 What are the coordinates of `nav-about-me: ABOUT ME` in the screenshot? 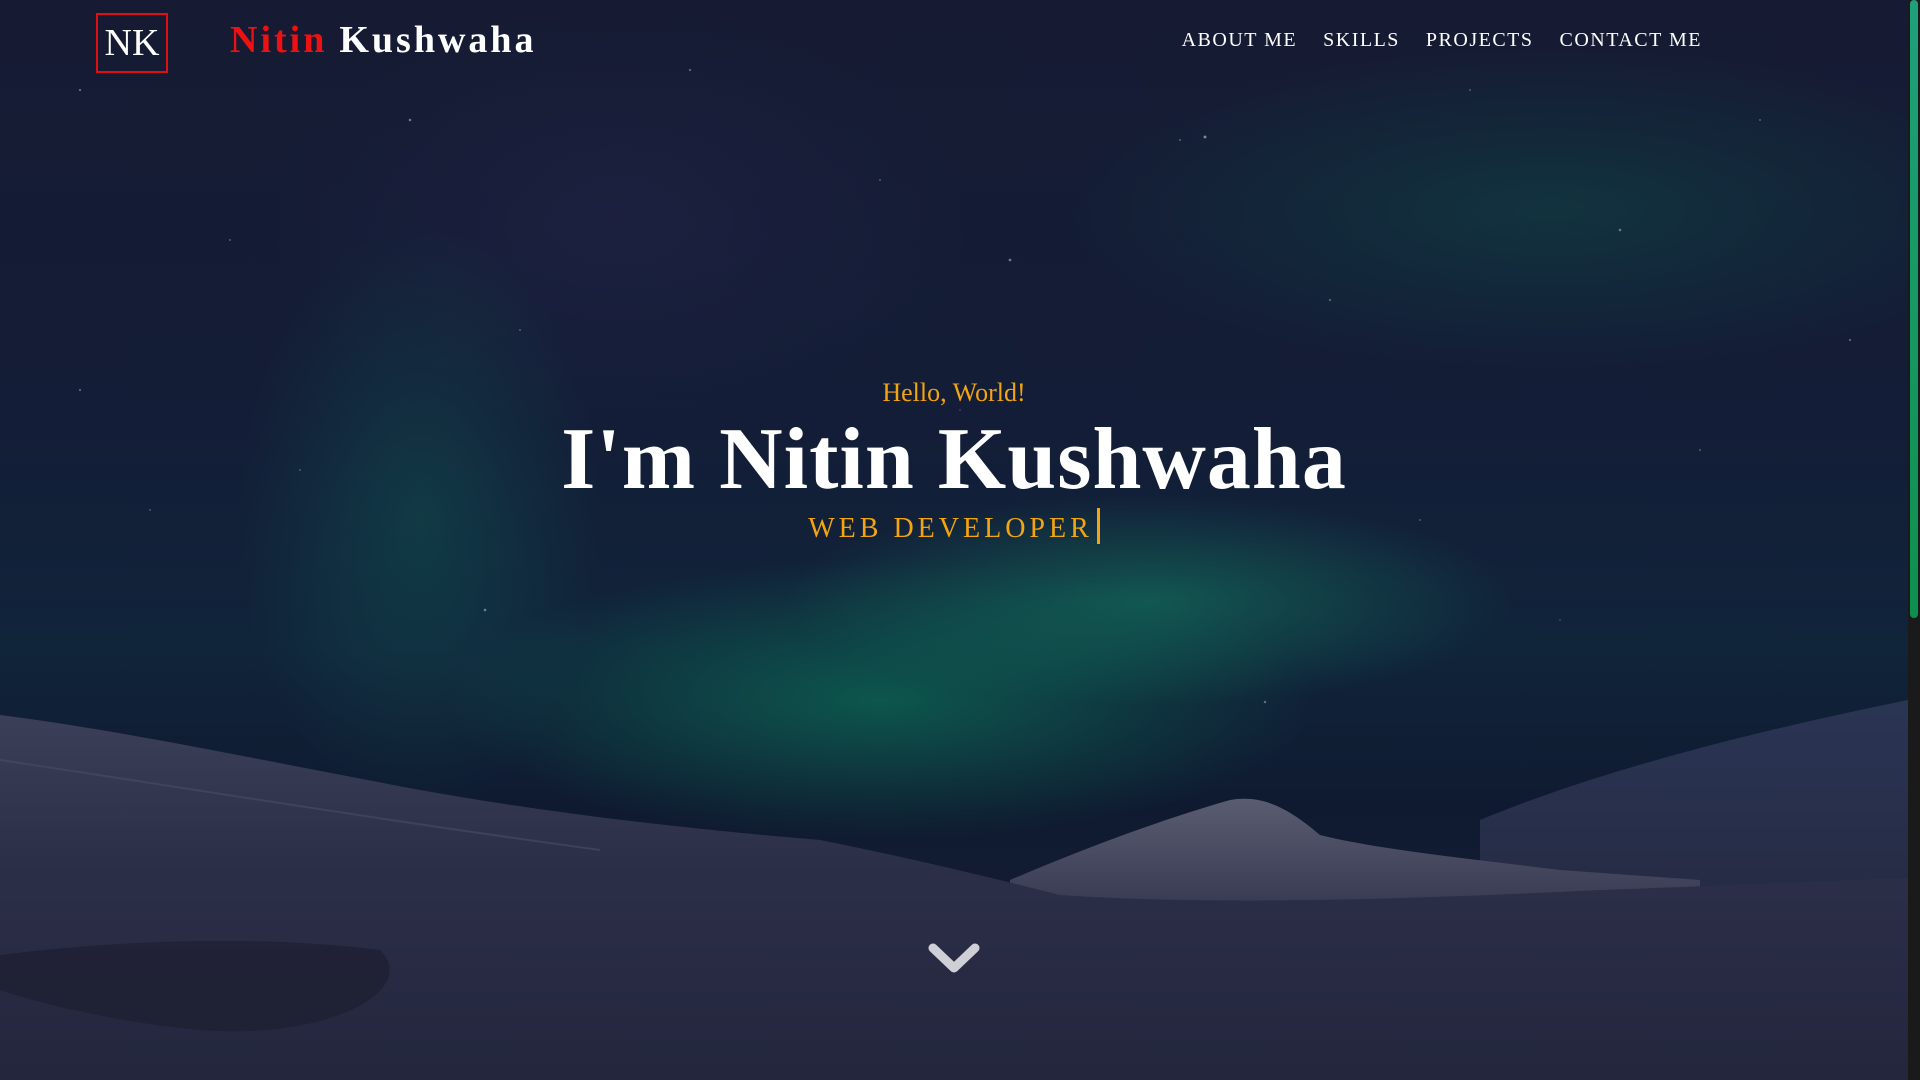 It's located at (1240, 40).